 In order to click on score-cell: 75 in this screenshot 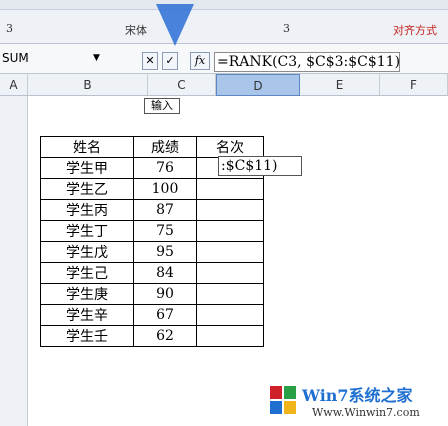, I will do `click(165, 231)`.